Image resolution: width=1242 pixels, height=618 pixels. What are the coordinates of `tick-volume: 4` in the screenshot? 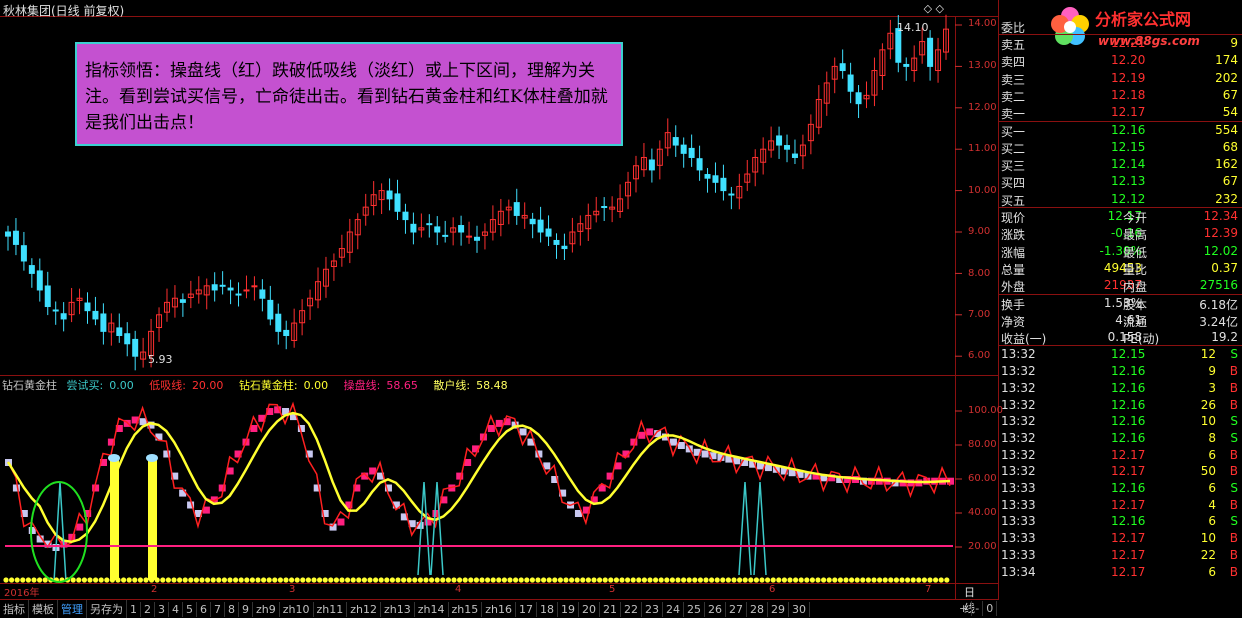 It's located at (1212, 504).